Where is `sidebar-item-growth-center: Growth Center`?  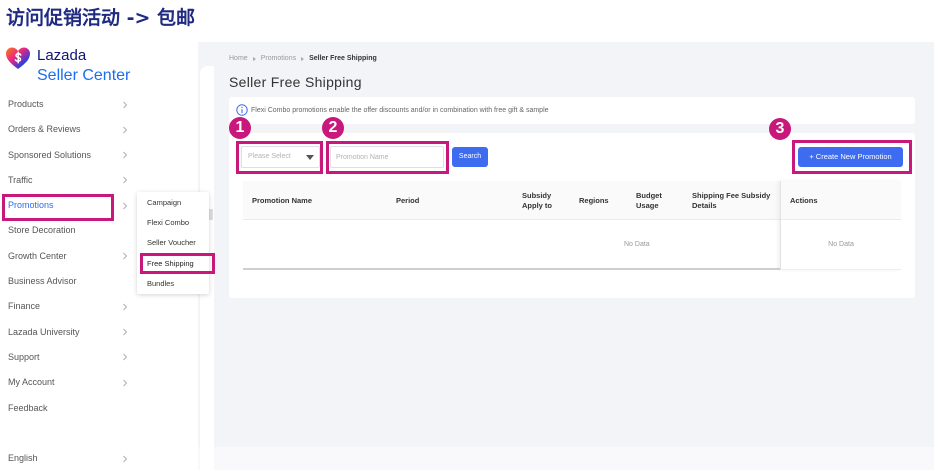
sidebar-item-growth-center: Growth Center is located at coordinates (68, 256).